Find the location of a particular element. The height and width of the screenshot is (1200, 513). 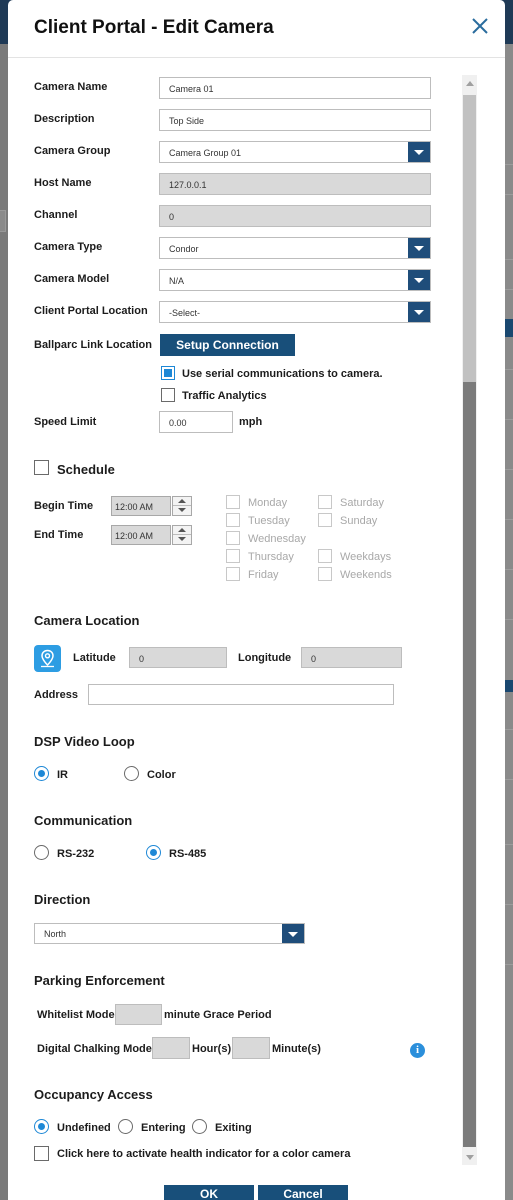

end-time-stepper is located at coordinates (182, 535).